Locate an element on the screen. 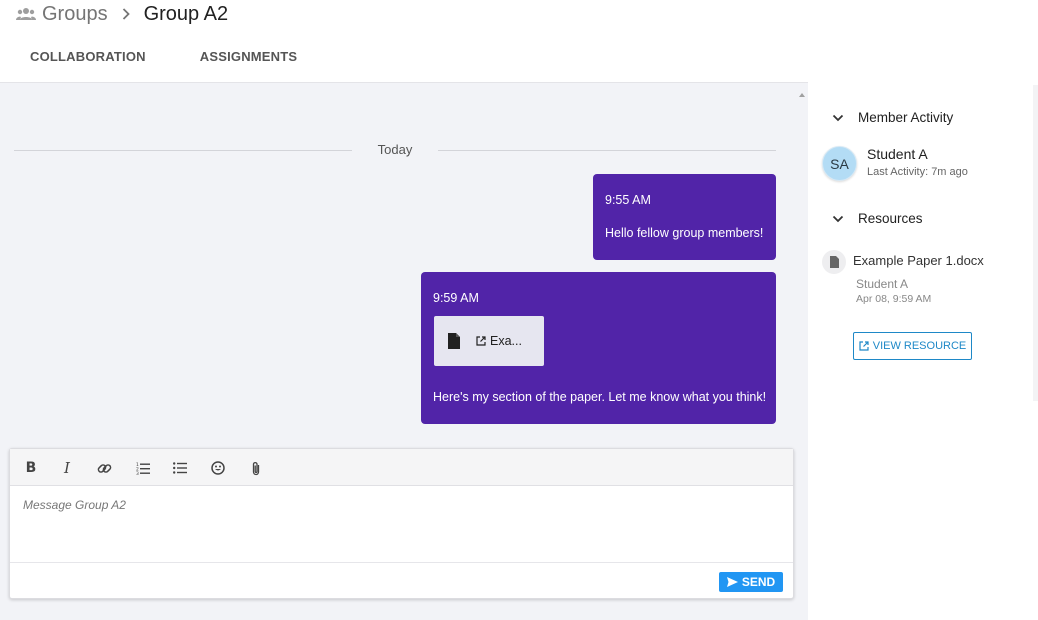 This screenshot has height=620, width=1038. view-resource-button: VIEW RESOURCE is located at coordinates (912, 346).